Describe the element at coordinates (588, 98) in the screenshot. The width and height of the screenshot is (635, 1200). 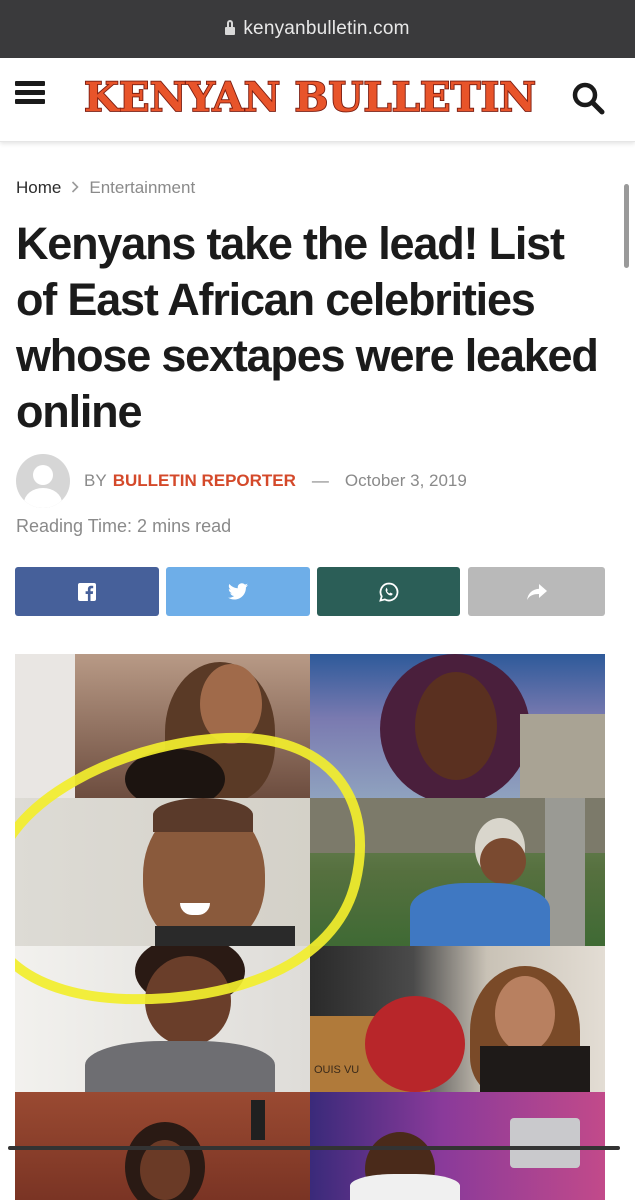
I see `search-icon` at that location.